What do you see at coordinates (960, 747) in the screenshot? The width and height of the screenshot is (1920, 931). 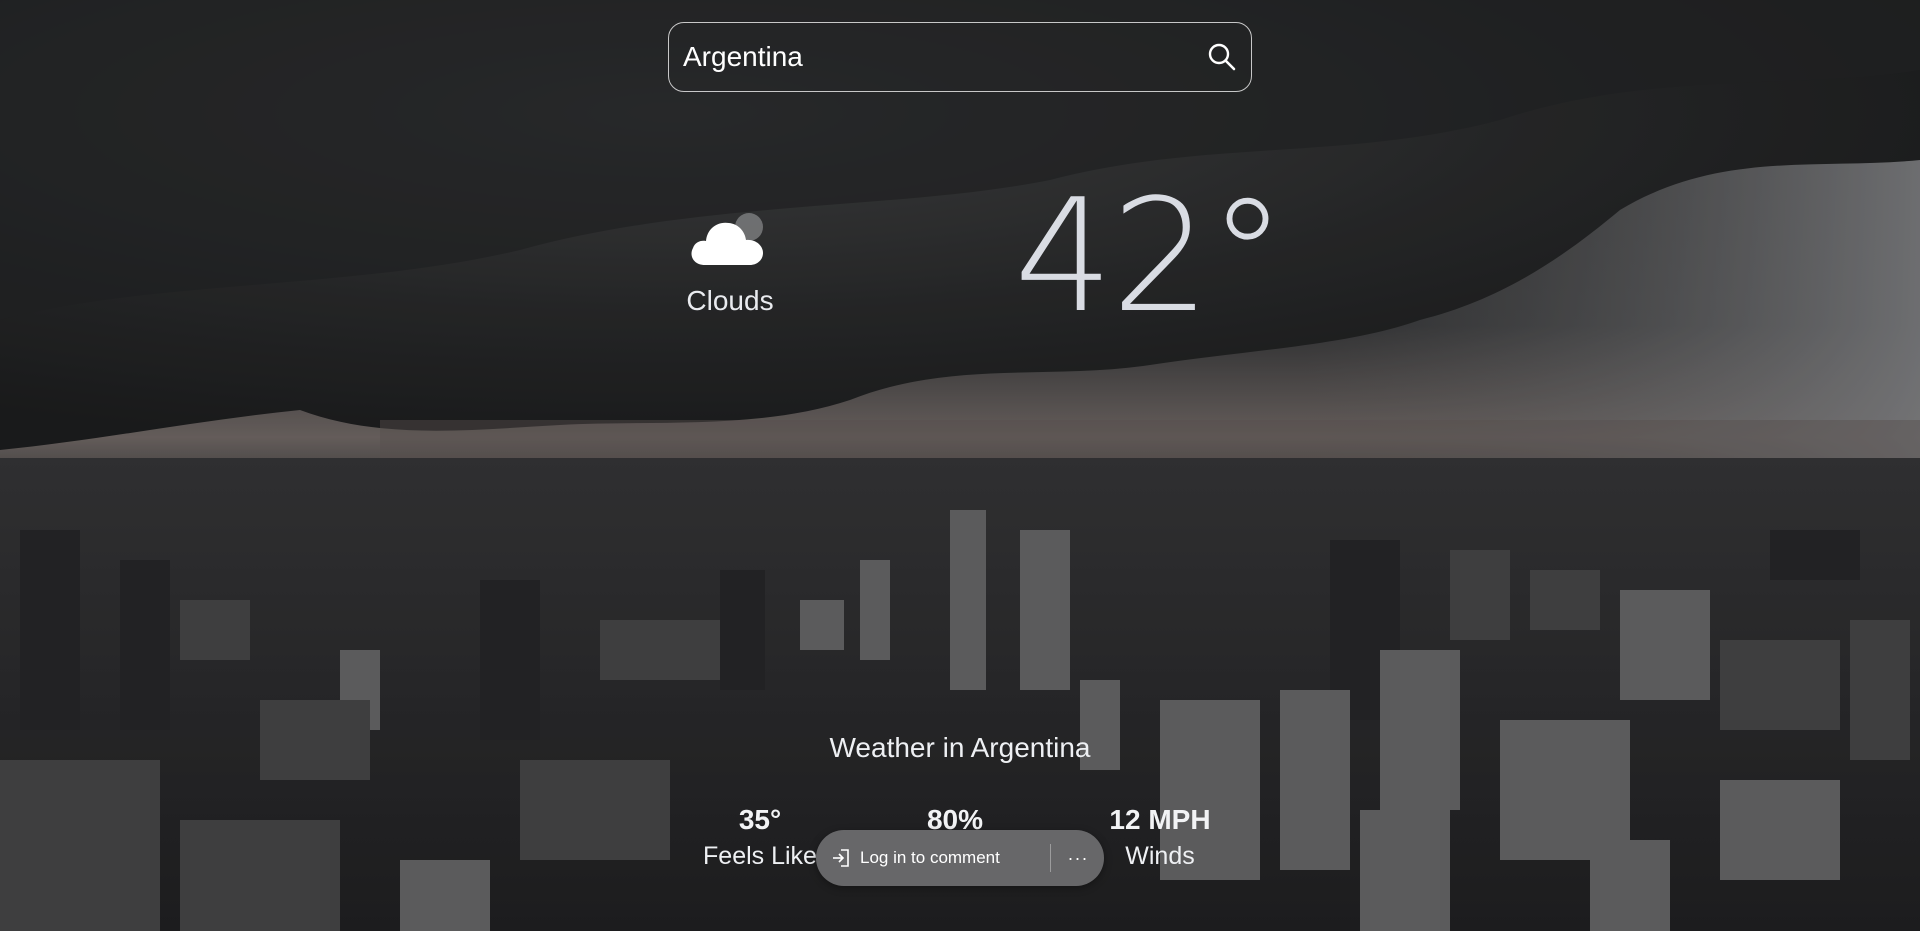 I see `location-title: Weather in Argentina` at bounding box center [960, 747].